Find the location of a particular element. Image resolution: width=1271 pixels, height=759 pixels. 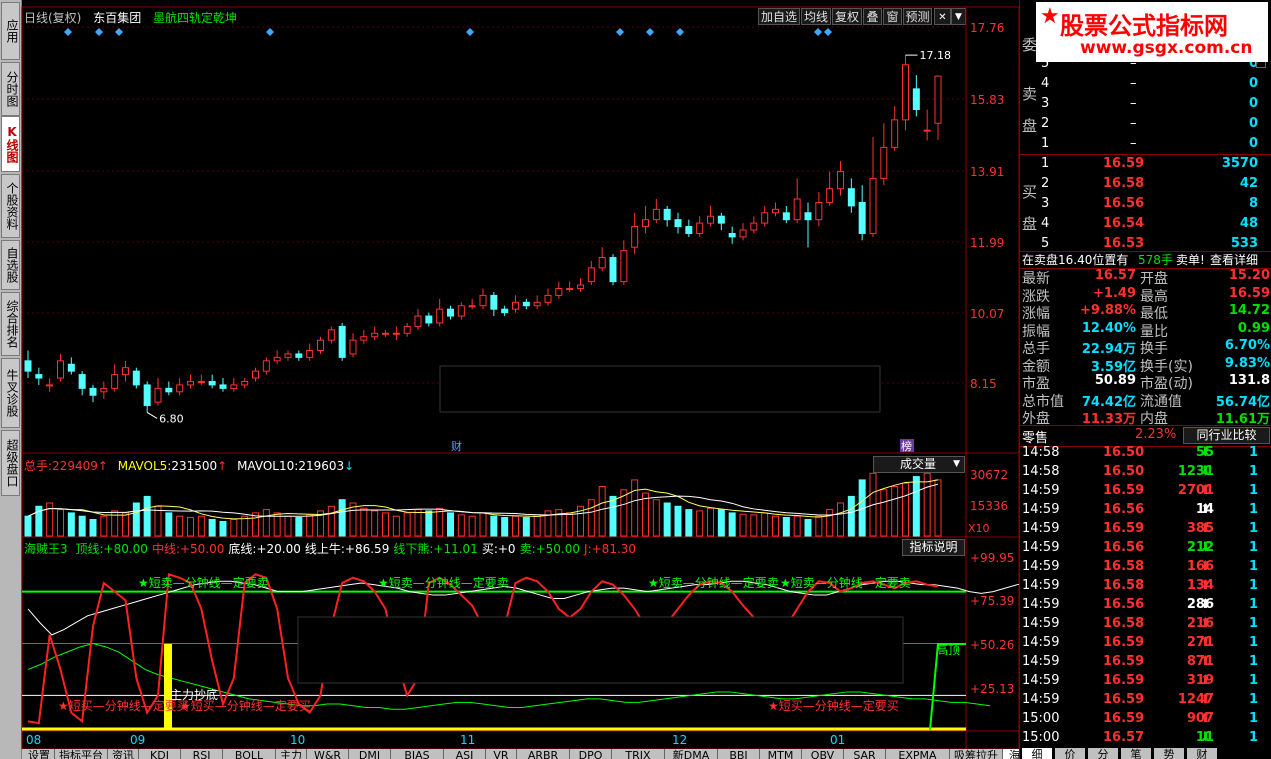

indicator-tab: RSI is located at coordinates (202, 754).